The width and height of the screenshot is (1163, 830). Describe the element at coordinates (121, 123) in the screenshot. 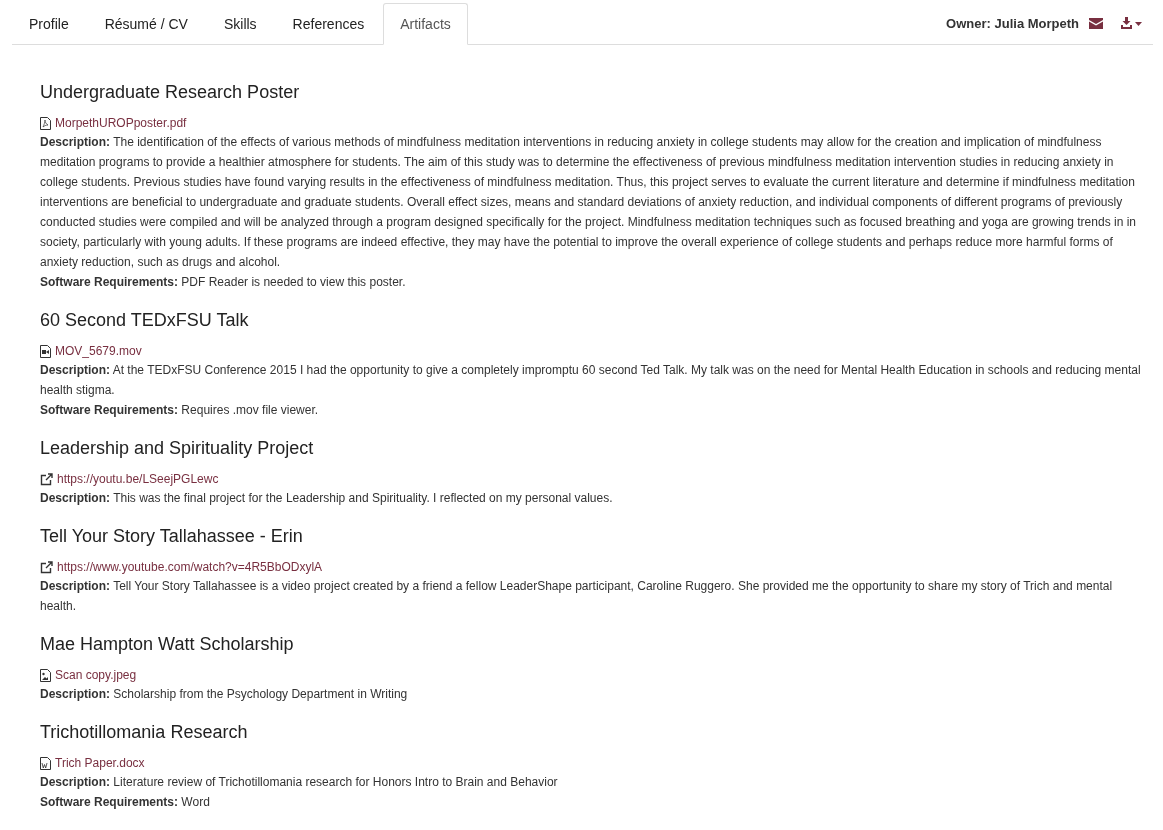

I see `file-link: MorpethUROPposter.pdf` at that location.